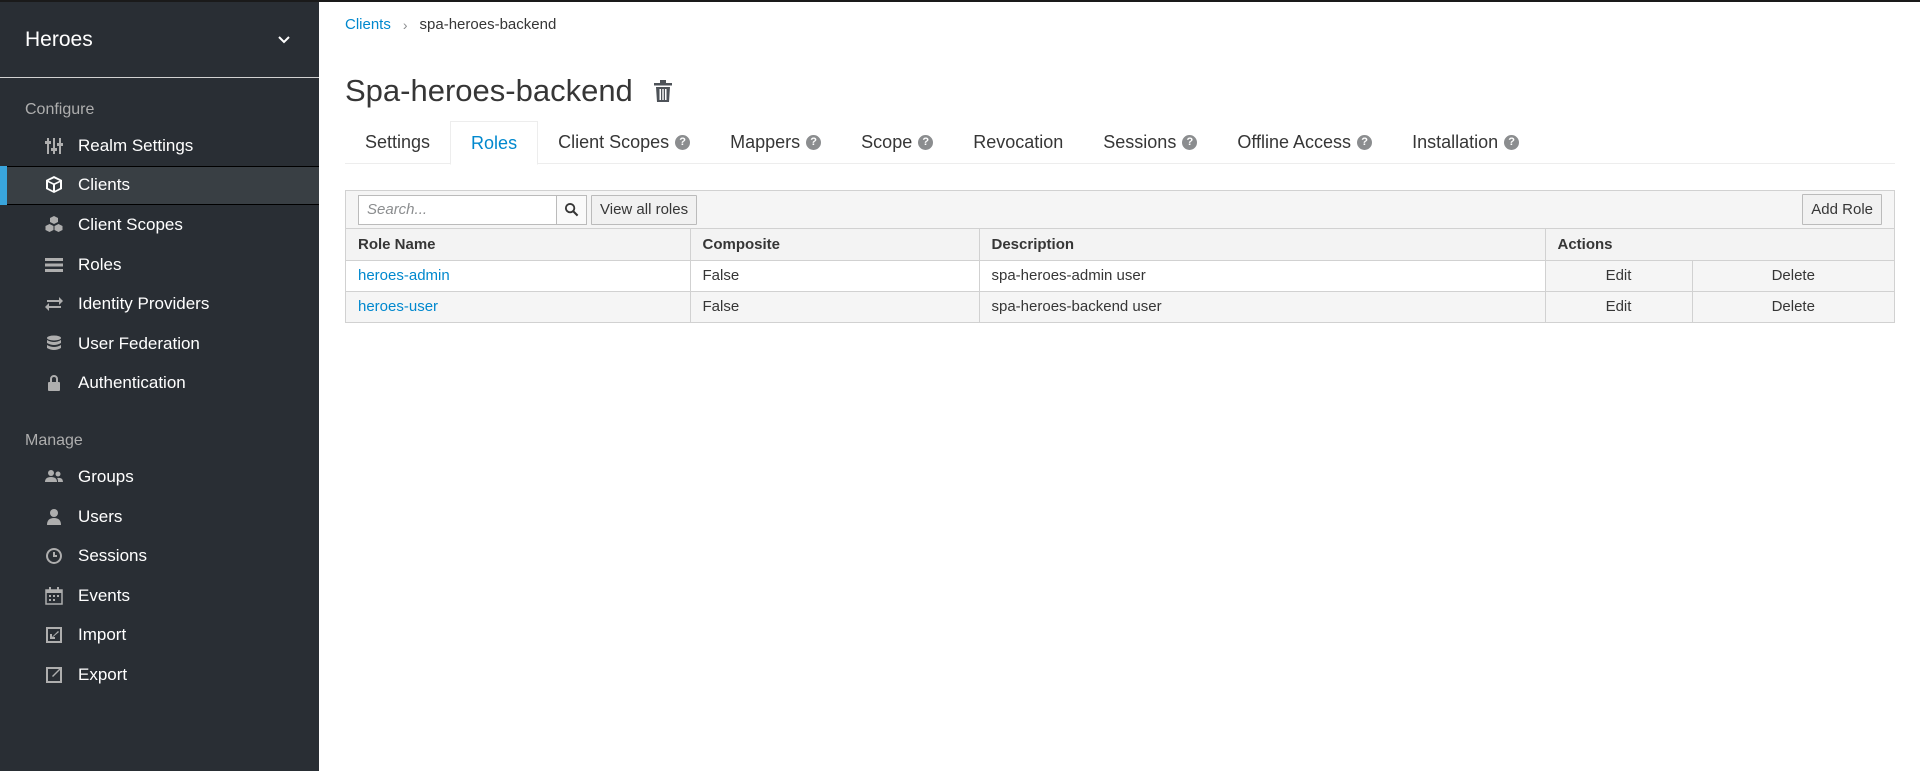  What do you see at coordinates (54, 596) in the screenshot?
I see `calendar-icon` at bounding box center [54, 596].